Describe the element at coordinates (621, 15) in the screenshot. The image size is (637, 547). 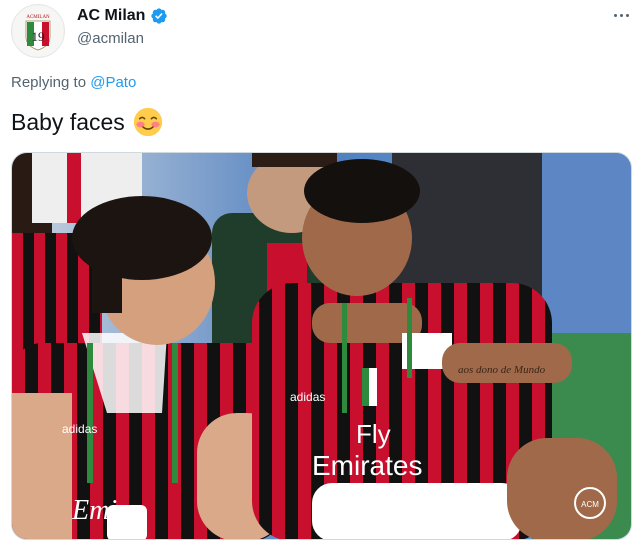
I see `more-options-icon` at that location.